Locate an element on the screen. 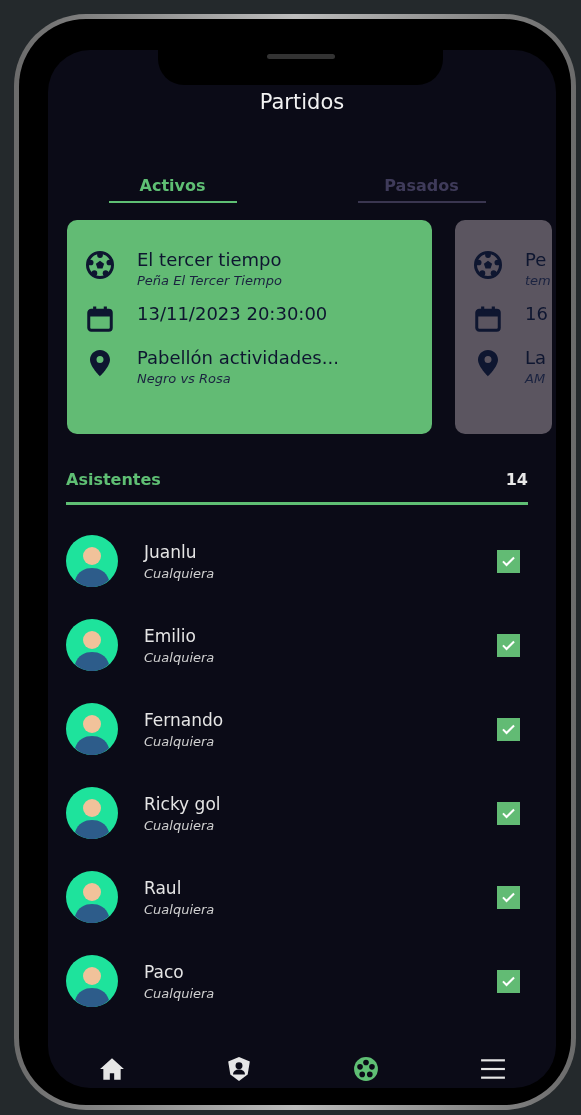 The image size is (581, 1115). team-name: tem is located at coordinates (538, 281).